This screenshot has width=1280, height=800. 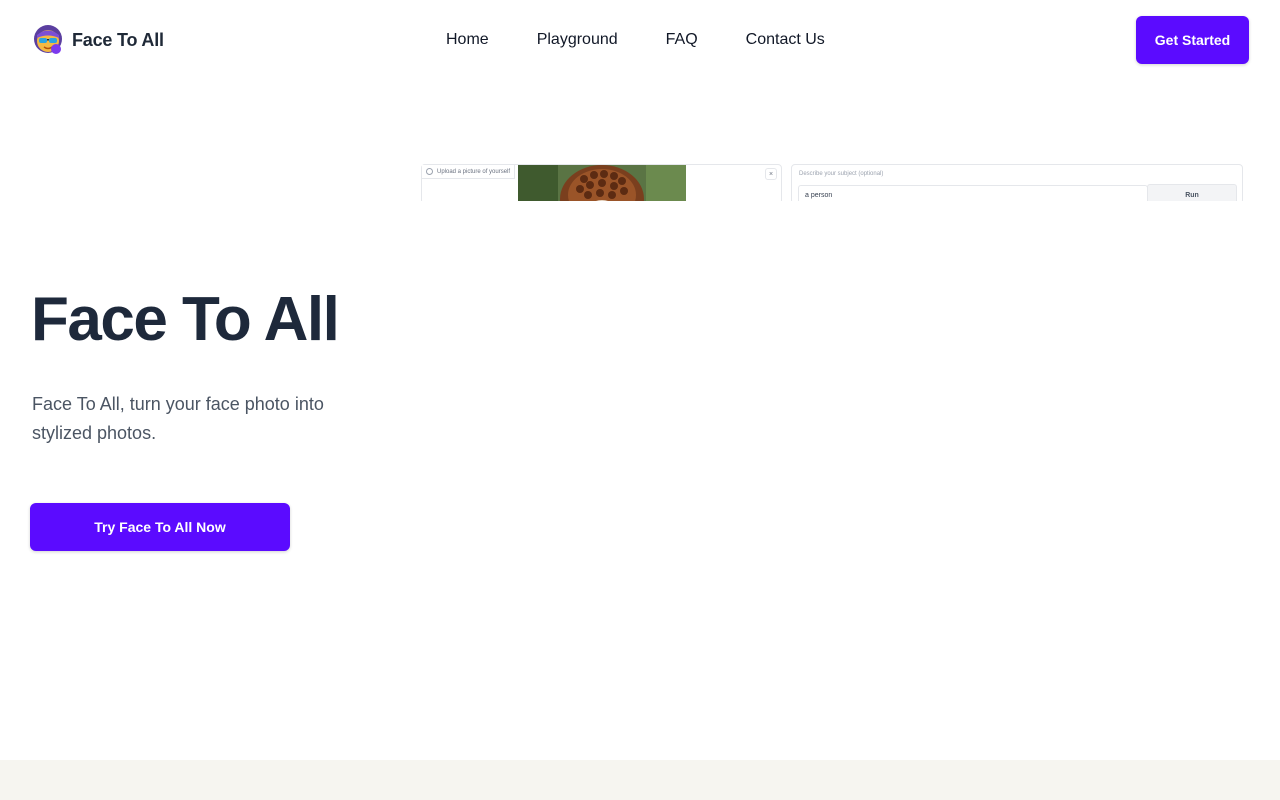 I want to click on image-icon, so click(x=429, y=171).